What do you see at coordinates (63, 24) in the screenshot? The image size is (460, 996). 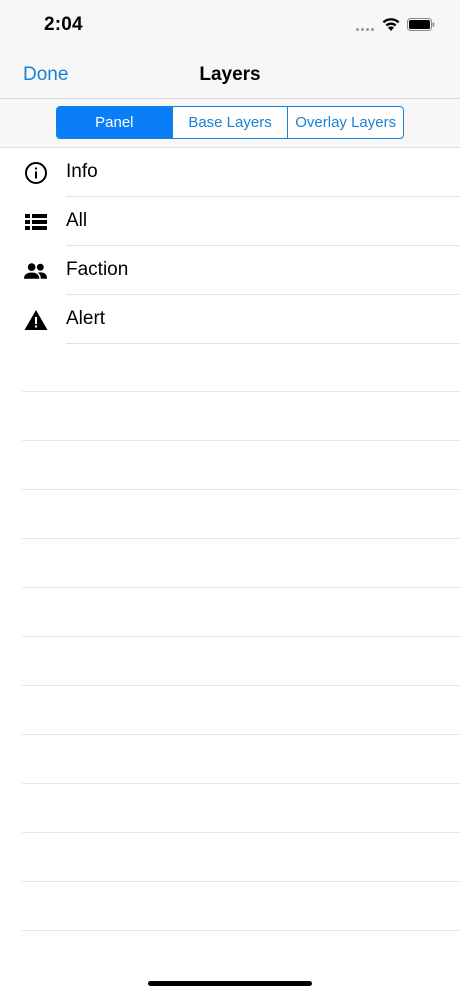 I see `status-time: 2:04` at bounding box center [63, 24].